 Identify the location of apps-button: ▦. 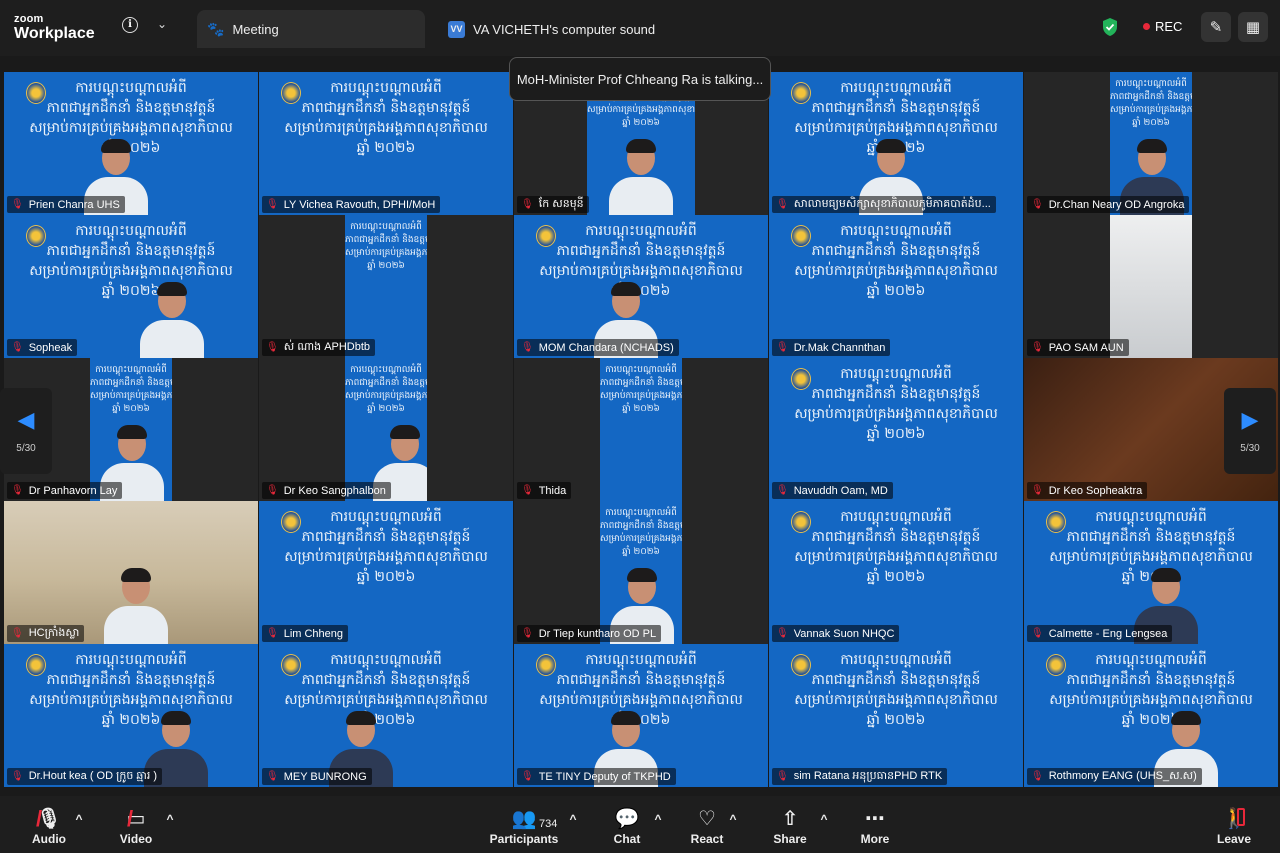
(1253, 27).